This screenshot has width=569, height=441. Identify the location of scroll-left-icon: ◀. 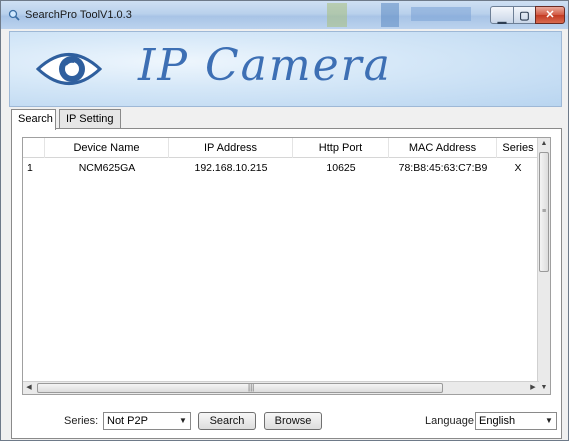
(29, 388).